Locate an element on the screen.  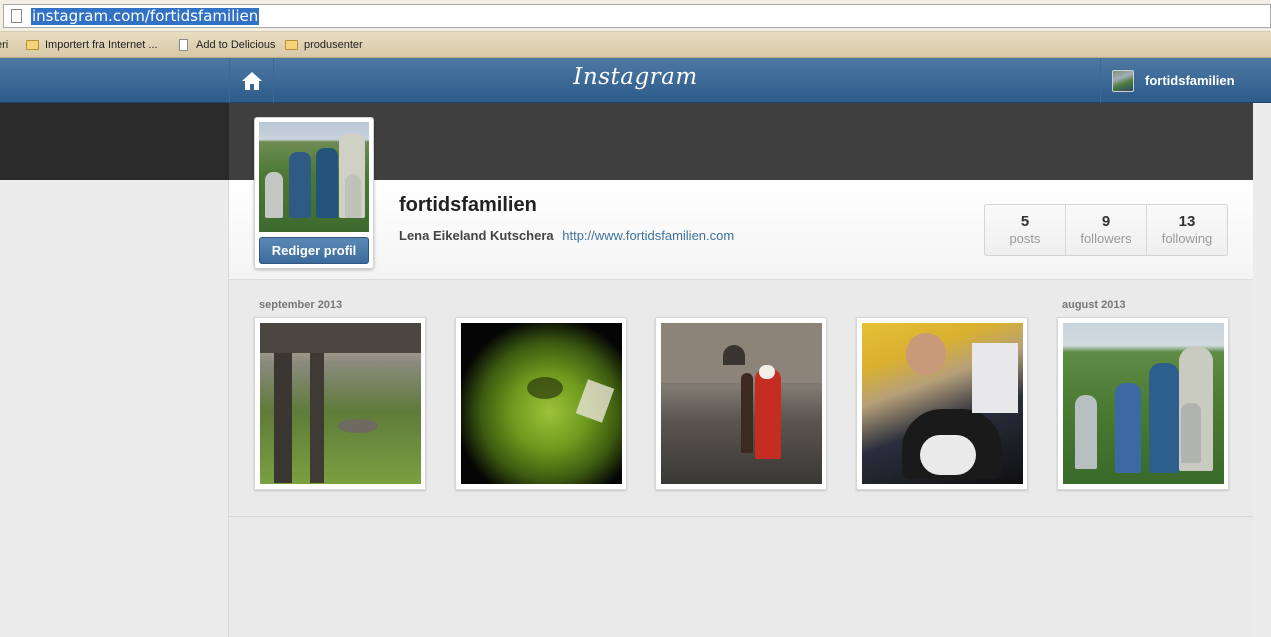
stat-value: 5 is located at coordinates (1025, 221).